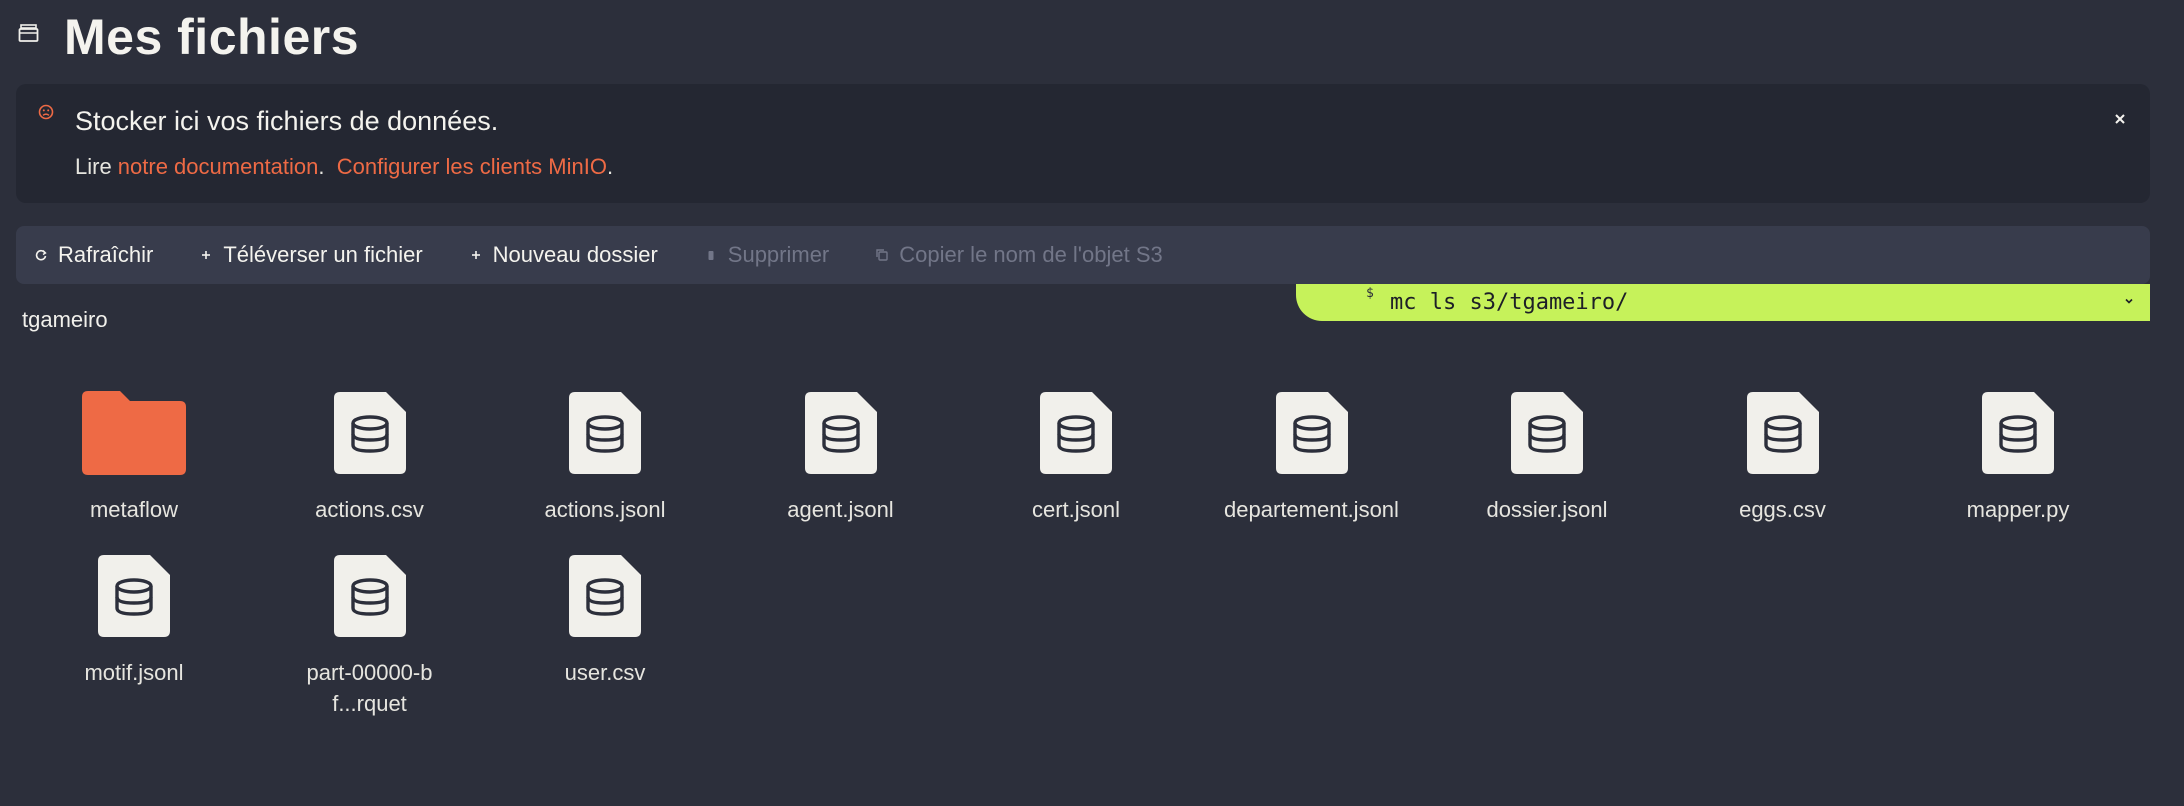  I want to click on refresh-label: Rafraîchir, so click(106, 254).